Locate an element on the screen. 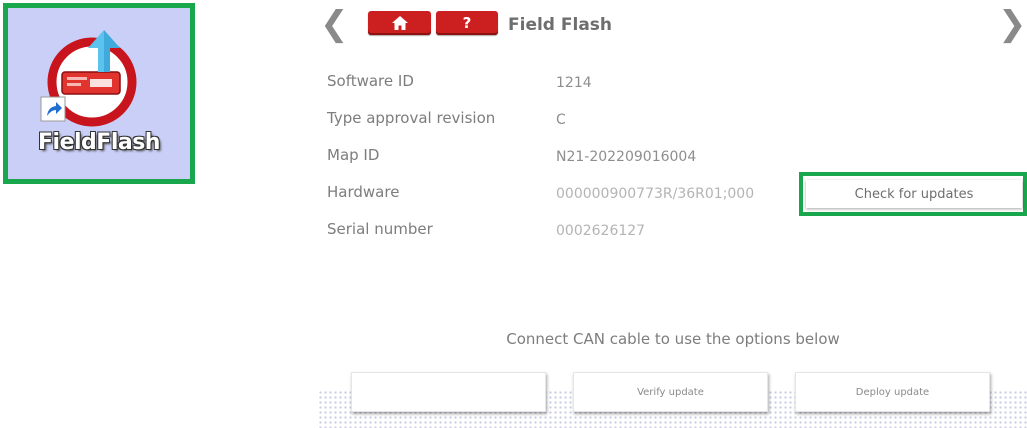 Image resolution: width=1027 pixels, height=428 pixels. shortcut-label: FieldFlash is located at coordinates (99, 142).